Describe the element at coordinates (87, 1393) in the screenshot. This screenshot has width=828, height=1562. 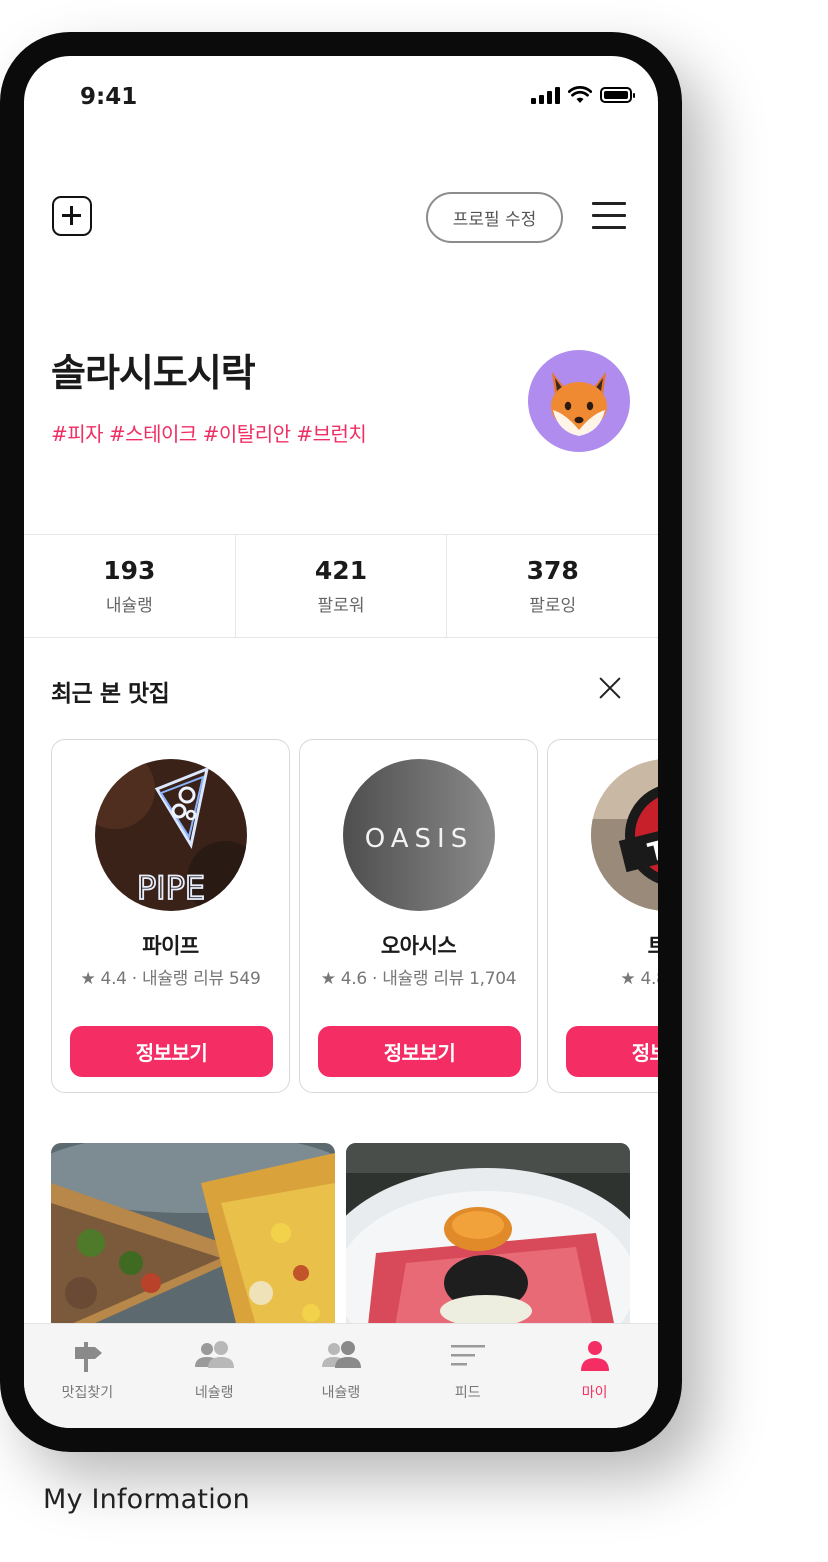
I see `tab-label: 맛집찾기` at that location.